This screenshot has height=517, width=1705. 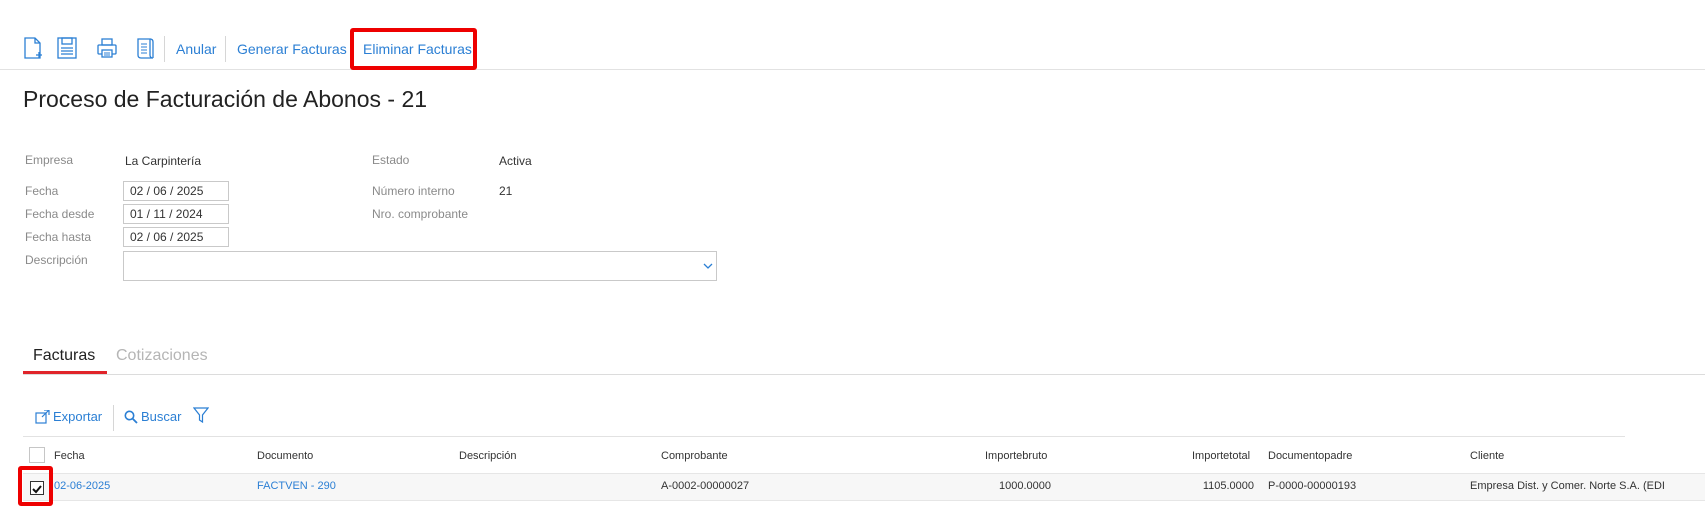 What do you see at coordinates (67, 48) in the screenshot?
I see `save-icon` at bounding box center [67, 48].